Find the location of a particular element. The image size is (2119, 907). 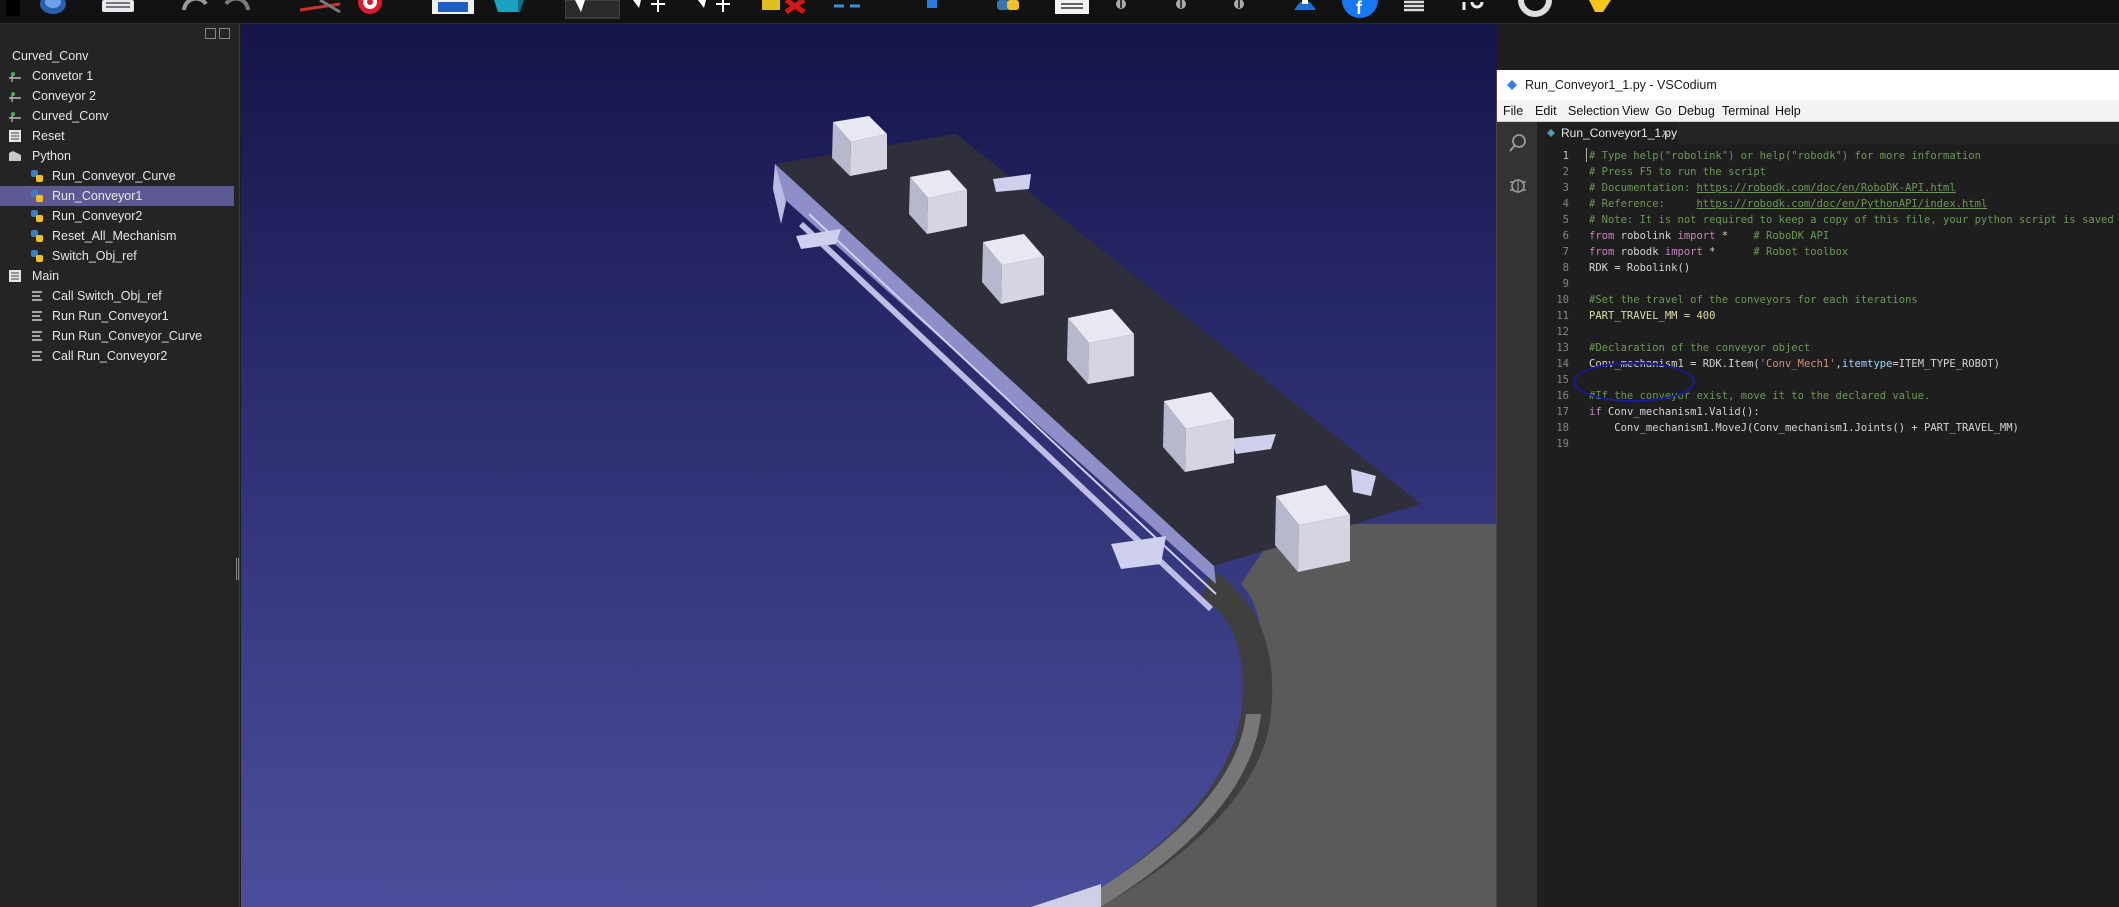

menu-debug: Debug is located at coordinates (1696, 111).